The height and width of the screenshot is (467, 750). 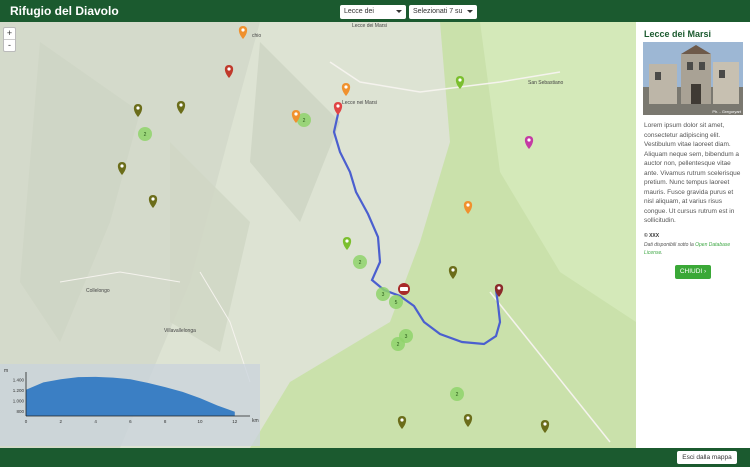 I want to click on close-button: CHIUDI ›, so click(x=693, y=272).